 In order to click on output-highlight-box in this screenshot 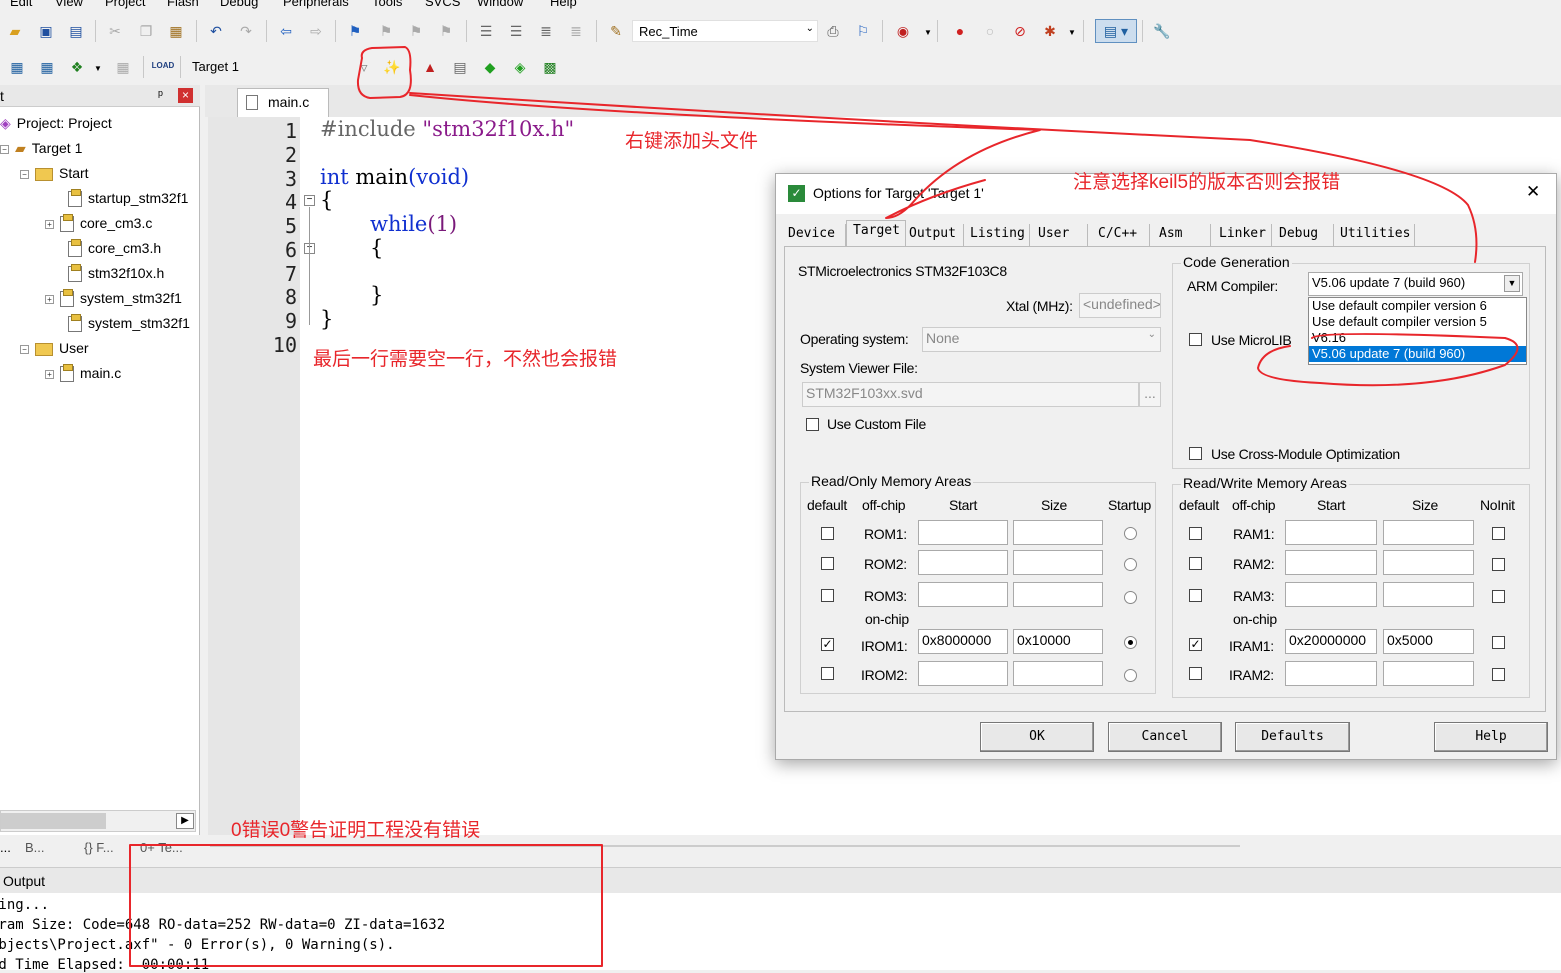, I will do `click(366, 905)`.